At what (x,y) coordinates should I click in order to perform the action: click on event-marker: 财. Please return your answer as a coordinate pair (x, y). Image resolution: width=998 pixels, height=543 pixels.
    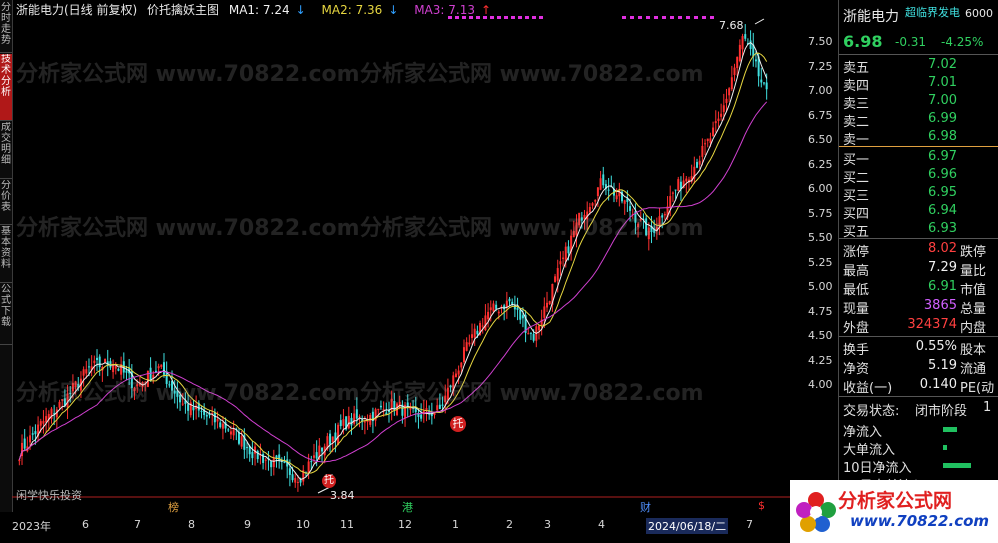
    Looking at the image, I should click on (645, 507).